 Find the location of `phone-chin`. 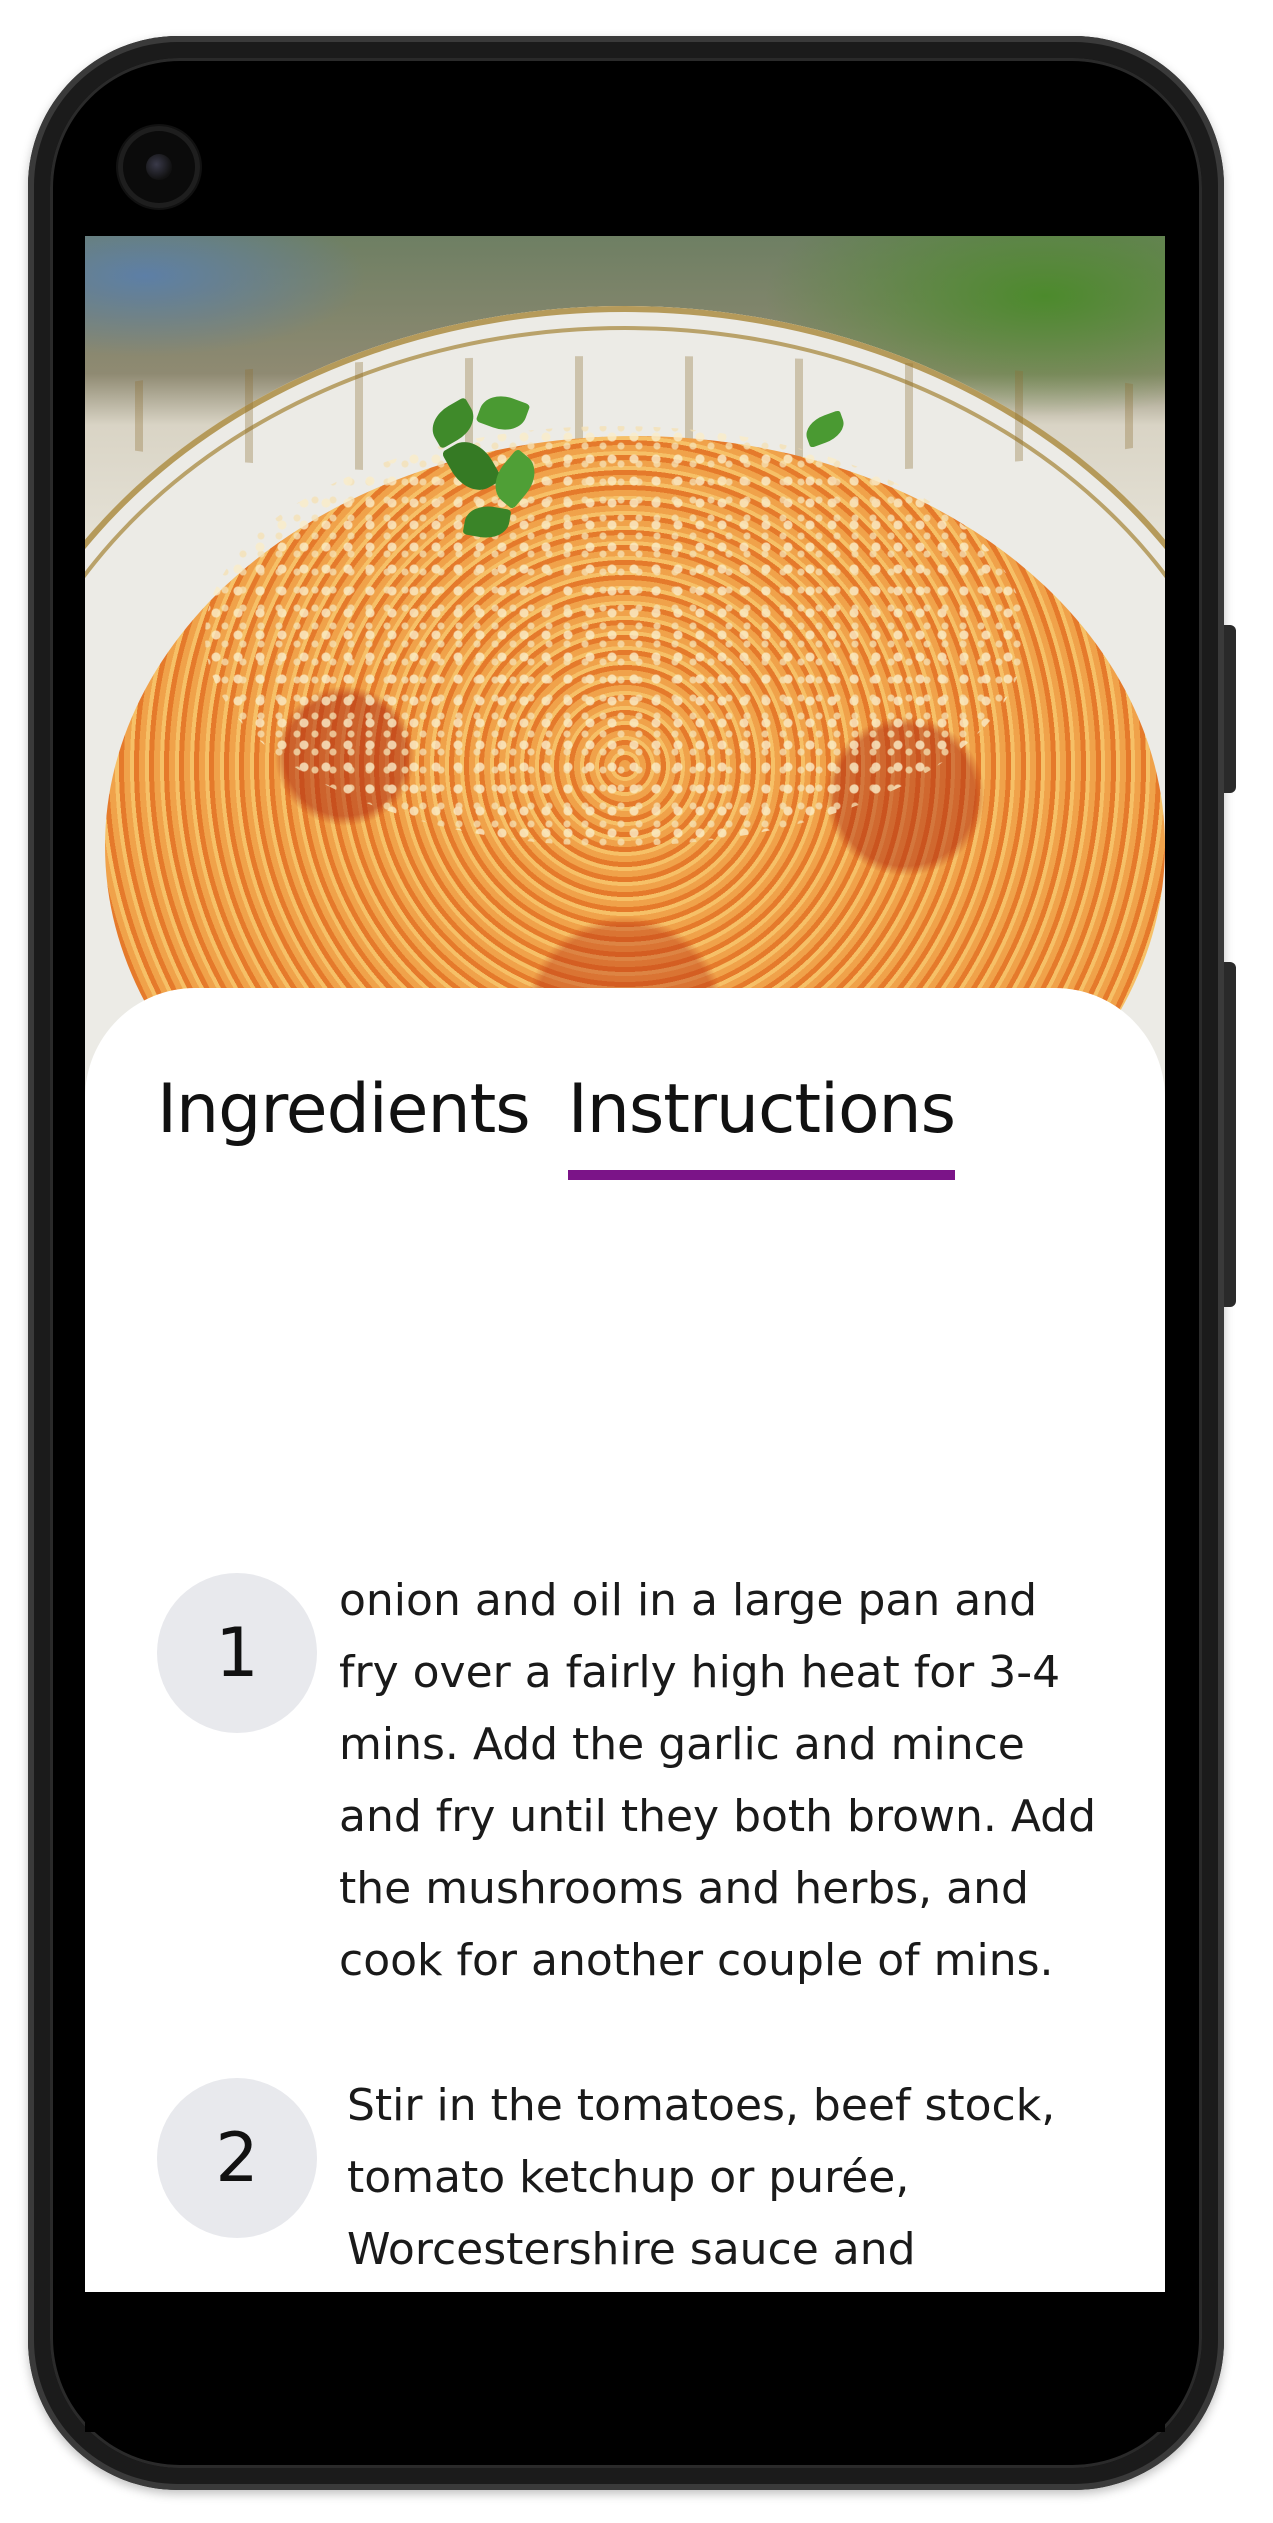

phone-chin is located at coordinates (625, 2362).